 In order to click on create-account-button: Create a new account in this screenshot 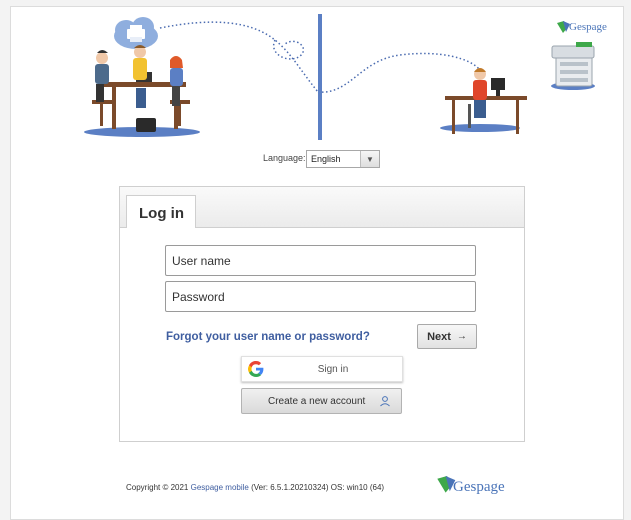, I will do `click(321, 401)`.